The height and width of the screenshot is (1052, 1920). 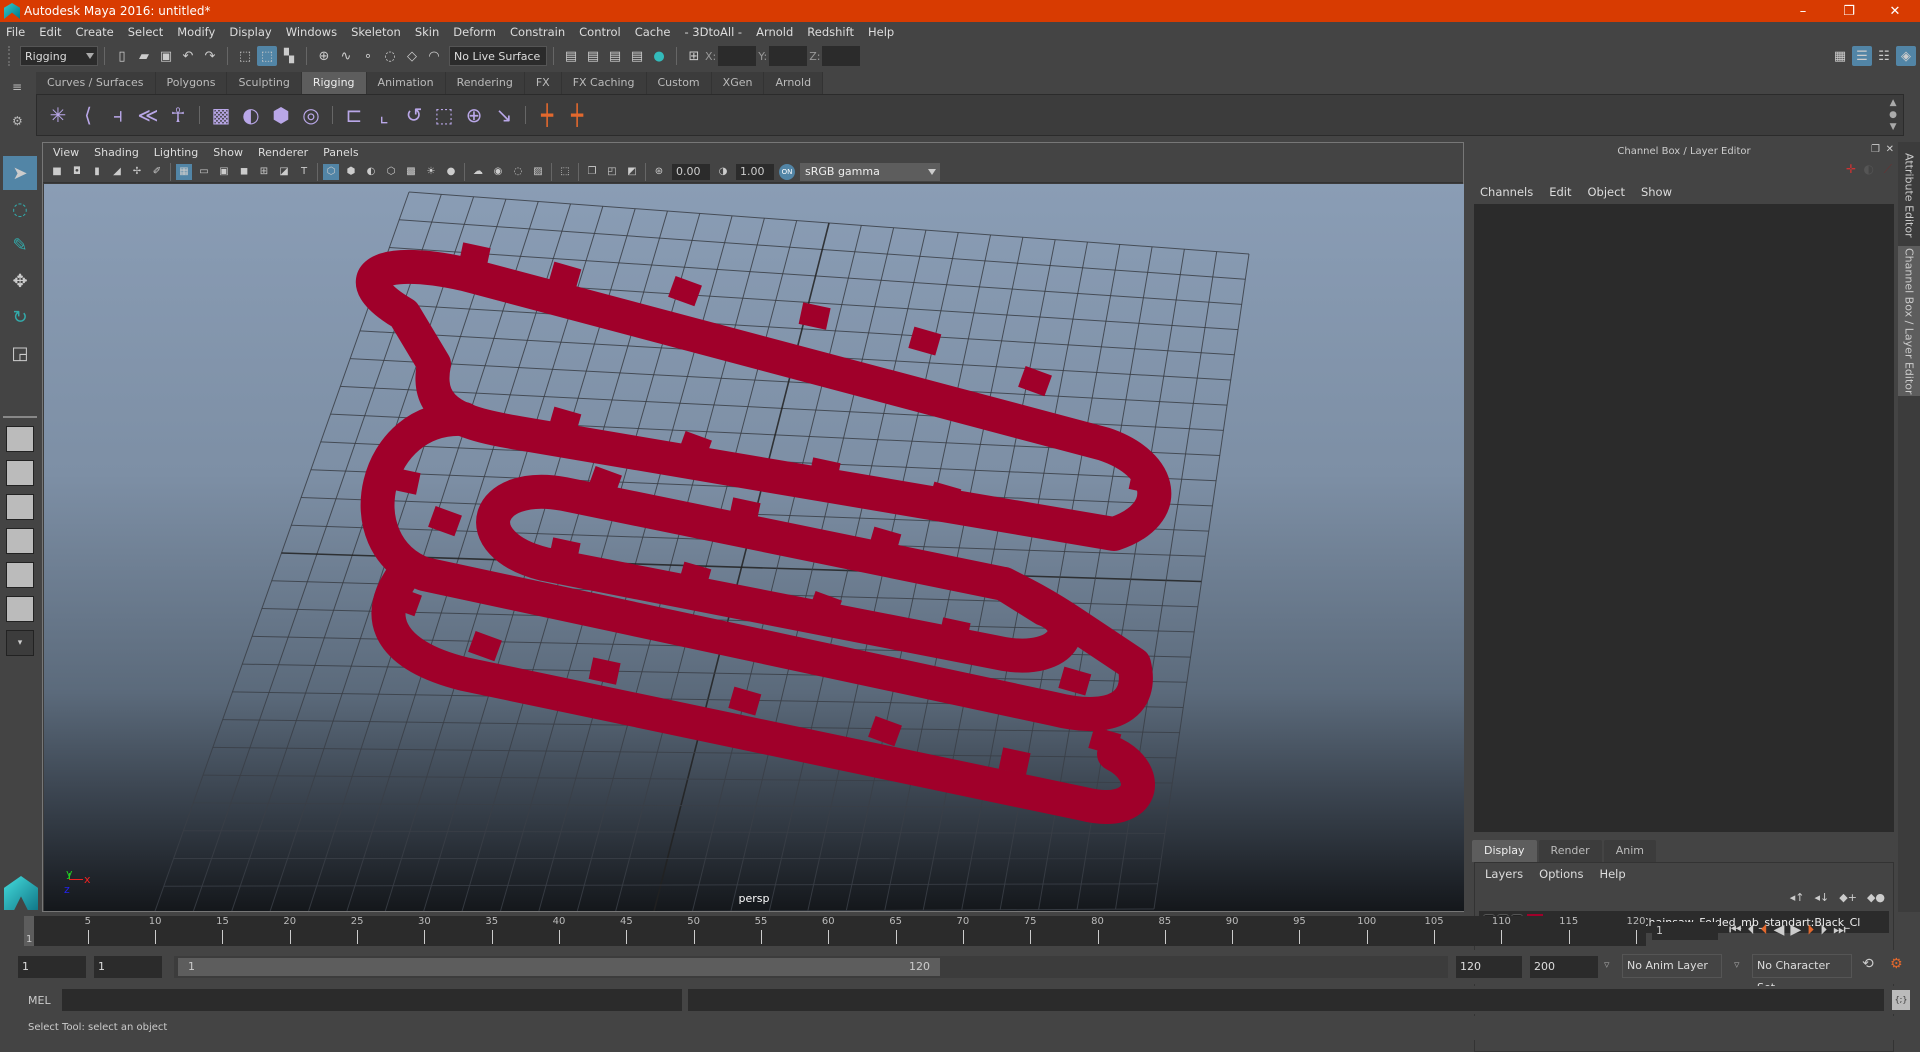 I want to click on panel-menu-shading: Shading, so click(x=116, y=152).